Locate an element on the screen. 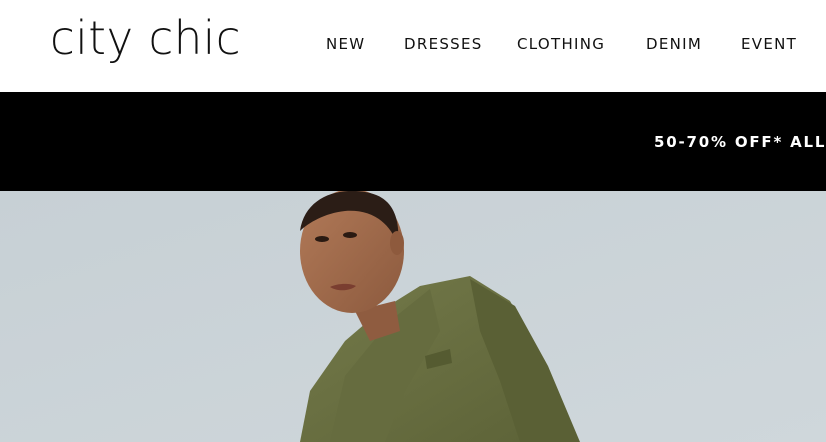 The width and height of the screenshot is (826, 442). brand-logo: city chic is located at coordinates (145, 38).